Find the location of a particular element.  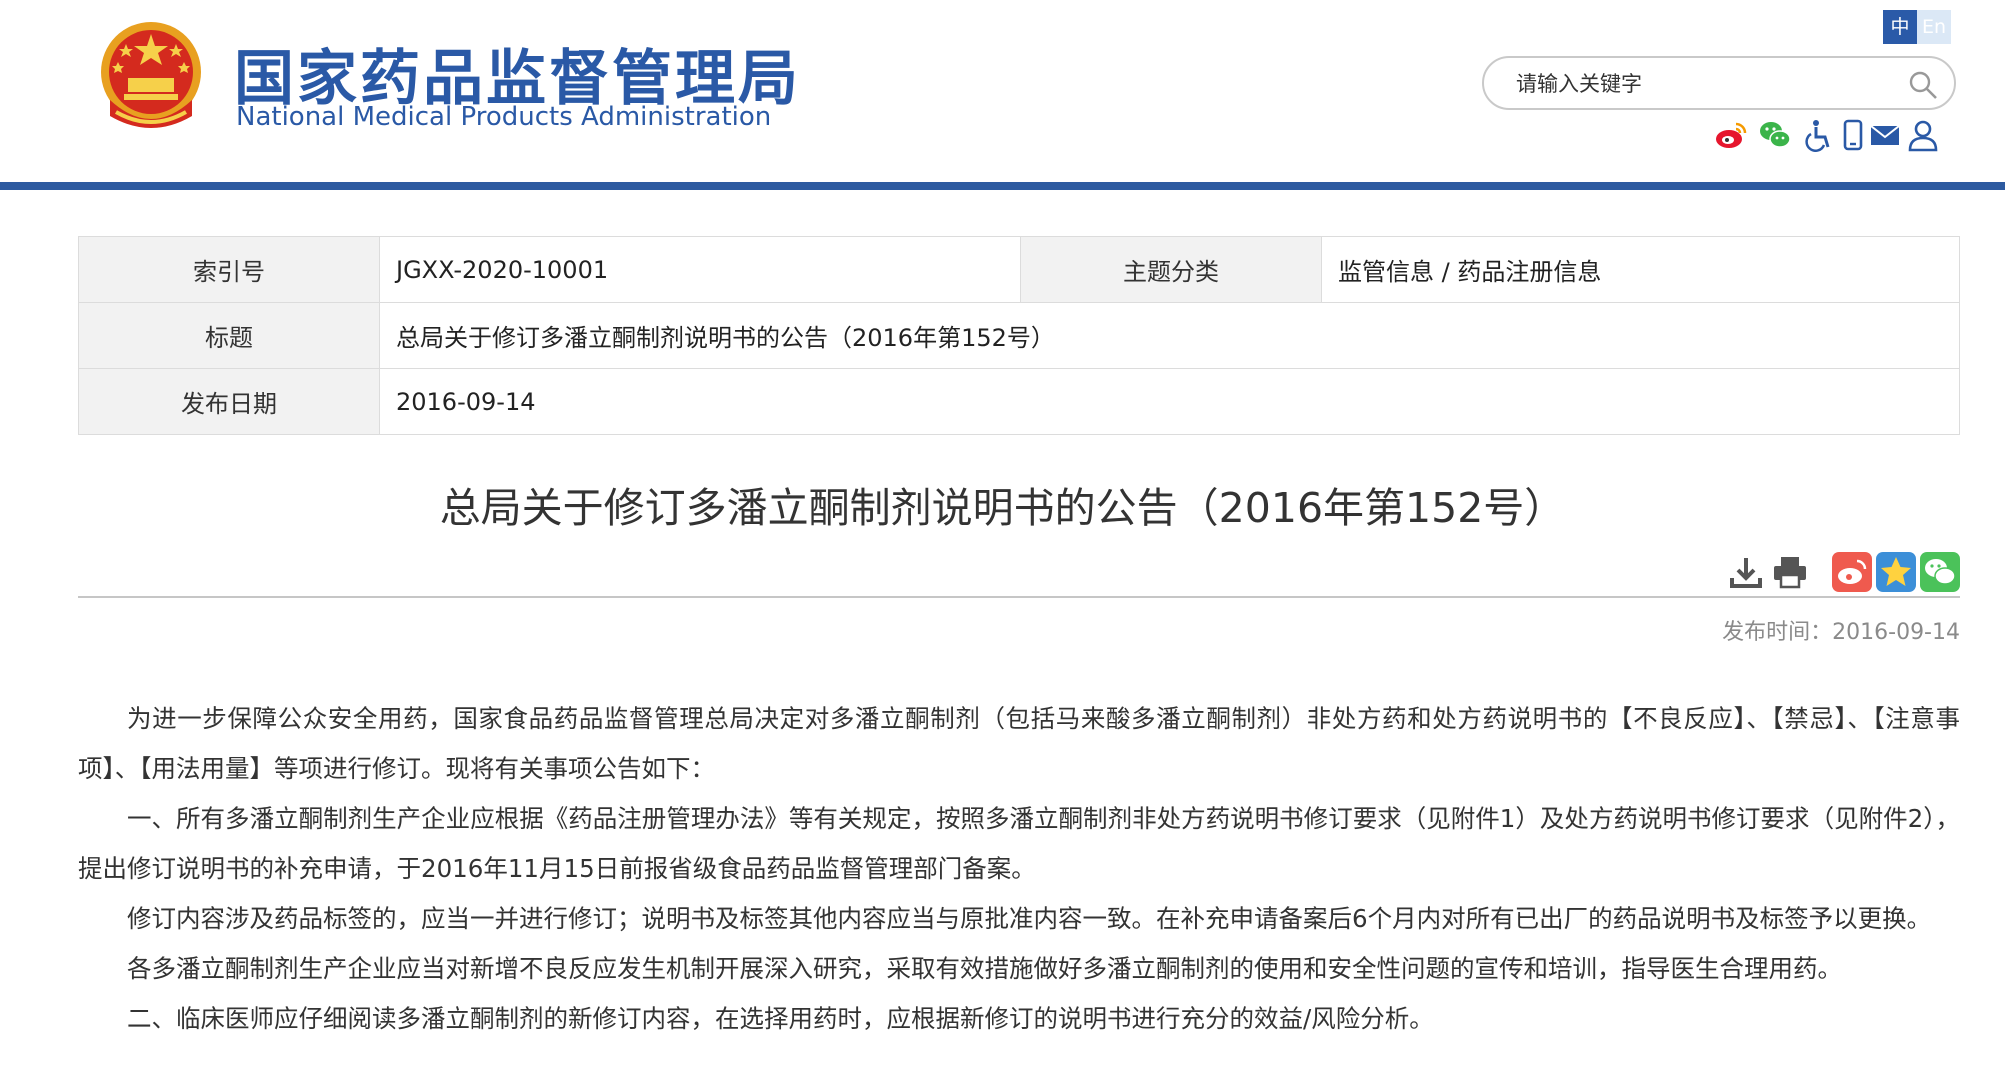

topic-value: 监管信息 / 药品注册信息 is located at coordinates (1640, 269).